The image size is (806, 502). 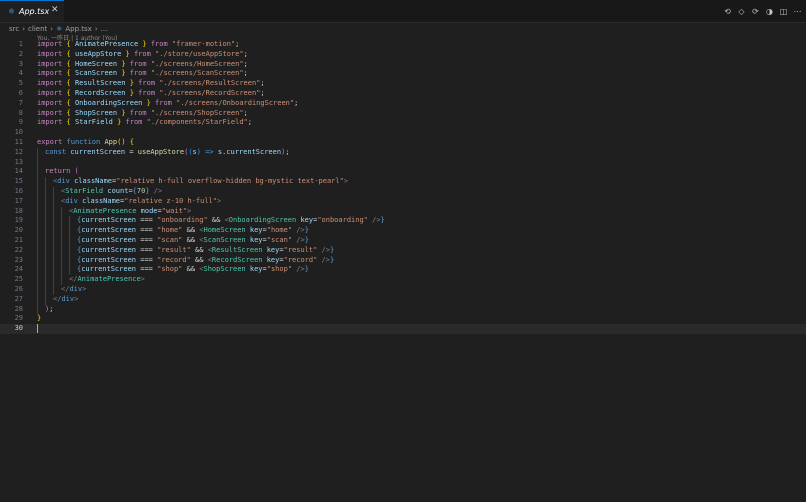 What do you see at coordinates (105, 210) in the screenshot?
I see `component-name: AnimatePresence` at bounding box center [105, 210].